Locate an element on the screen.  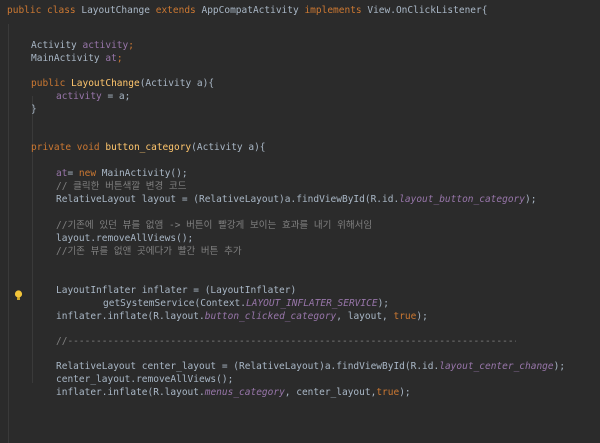
constant-name: LAYOUT_INFLATER_SERVICE is located at coordinates (312, 303).